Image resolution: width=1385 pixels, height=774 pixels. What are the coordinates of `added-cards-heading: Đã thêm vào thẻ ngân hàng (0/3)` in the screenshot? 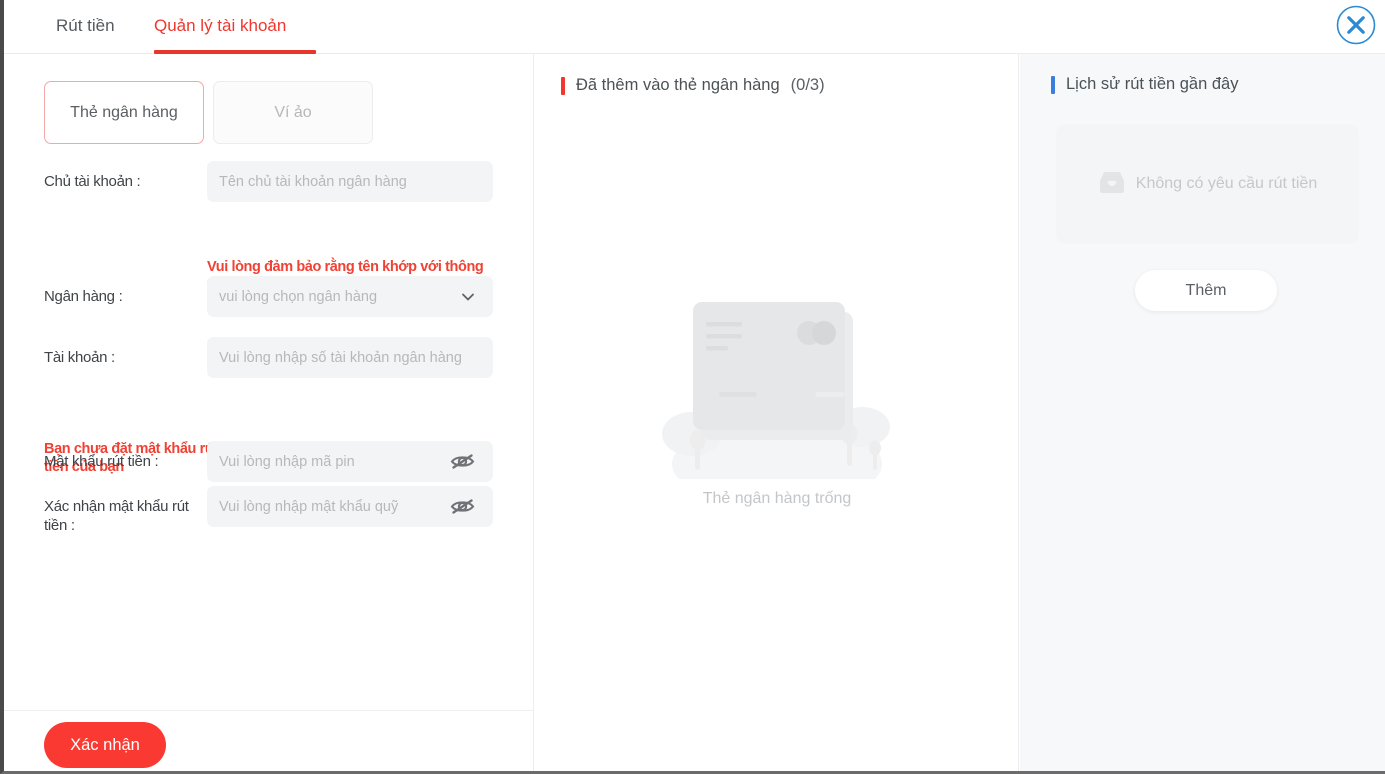 It's located at (693, 85).